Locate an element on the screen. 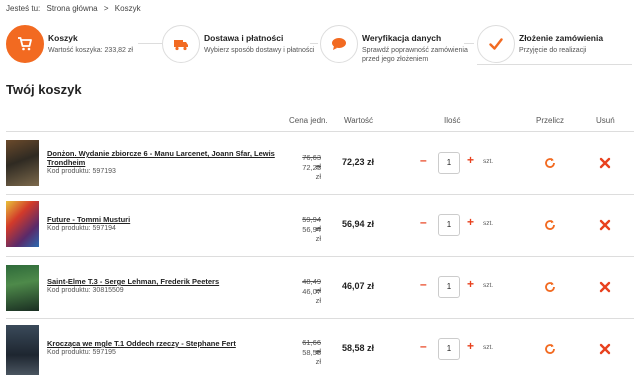 This screenshot has width=640, height=376. breadcrumb-home-link: Strona główna is located at coordinates (71, 8).